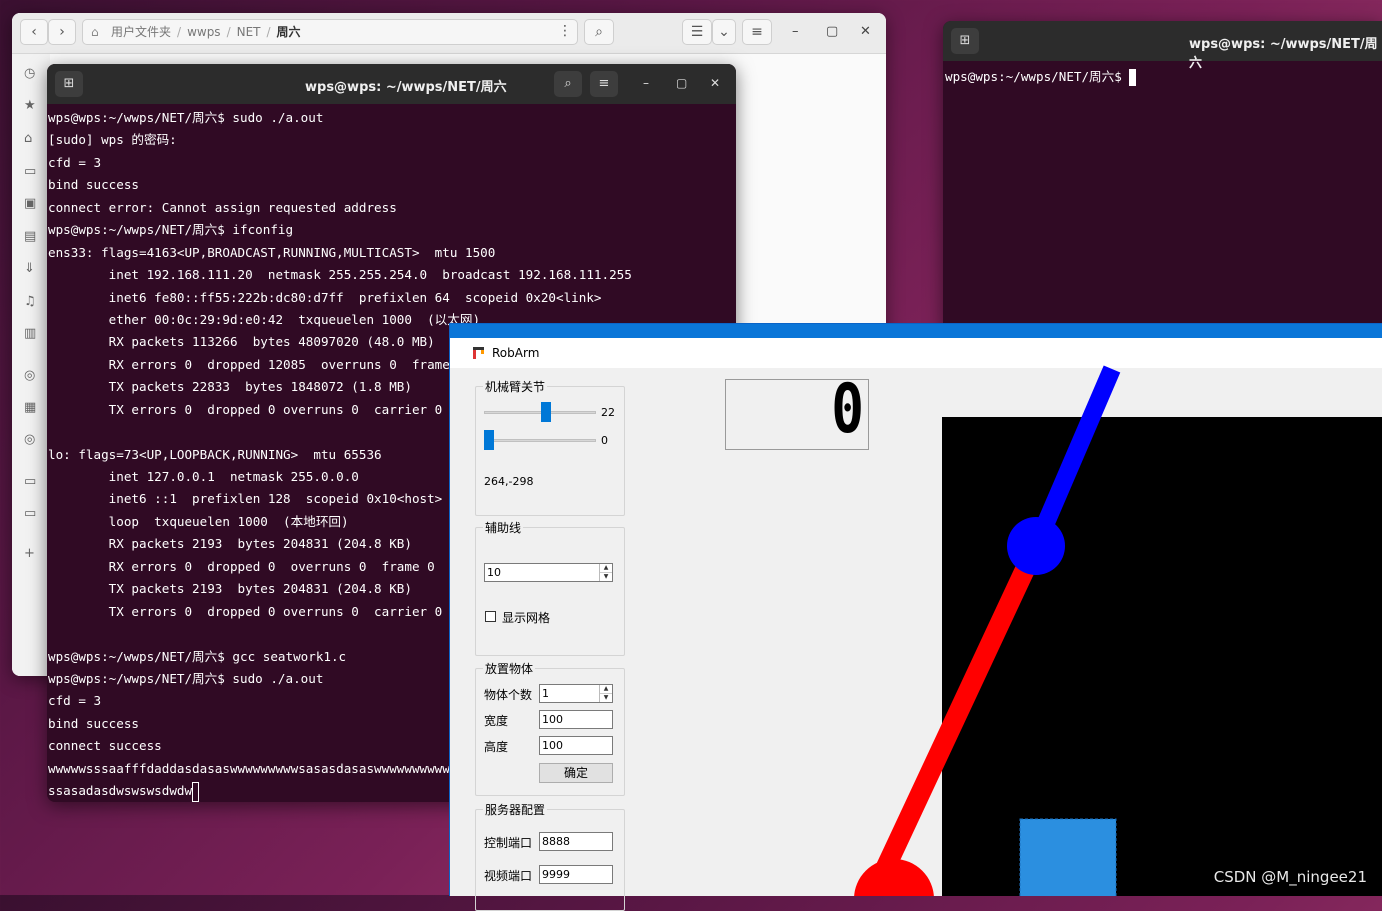 The height and width of the screenshot is (911, 1382). Describe the element at coordinates (34, 32) in the screenshot. I see `back-button: ‹` at that location.